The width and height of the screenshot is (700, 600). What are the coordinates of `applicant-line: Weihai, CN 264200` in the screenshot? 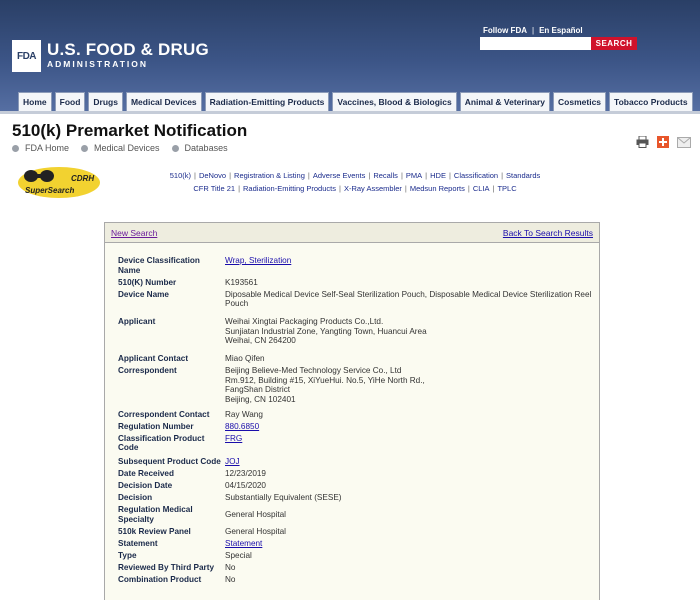 It's located at (260, 340).